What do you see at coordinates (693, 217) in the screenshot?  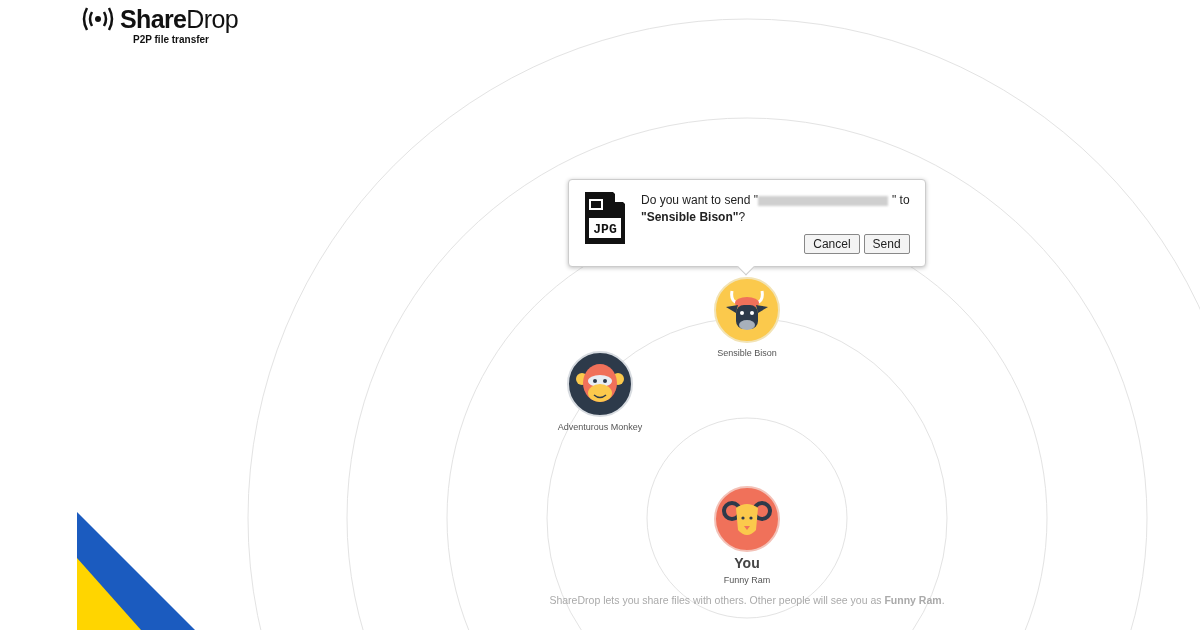 I see `recipient-name: "Sensible Bison"?` at bounding box center [693, 217].